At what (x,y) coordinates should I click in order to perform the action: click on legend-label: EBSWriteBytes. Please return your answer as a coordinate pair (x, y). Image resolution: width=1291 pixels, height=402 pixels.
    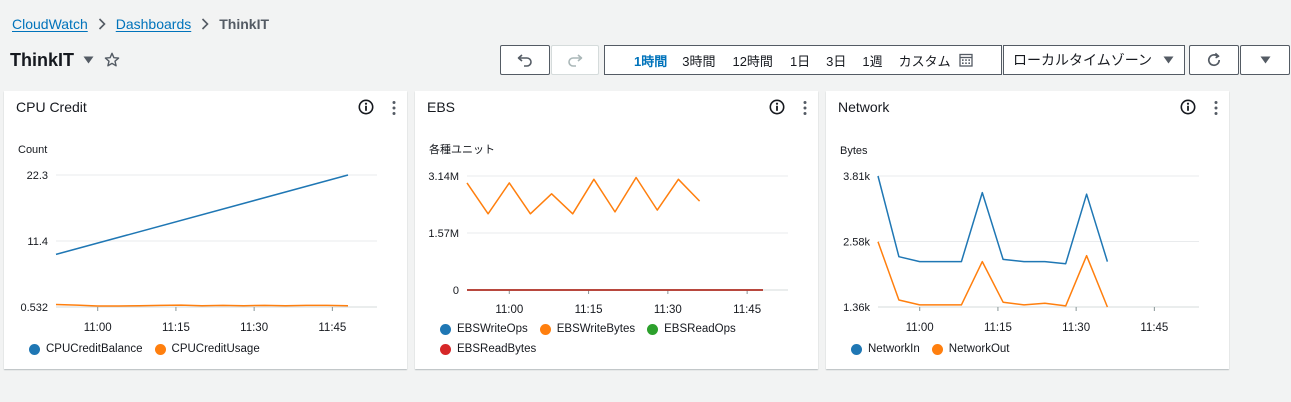
    Looking at the image, I should click on (596, 329).